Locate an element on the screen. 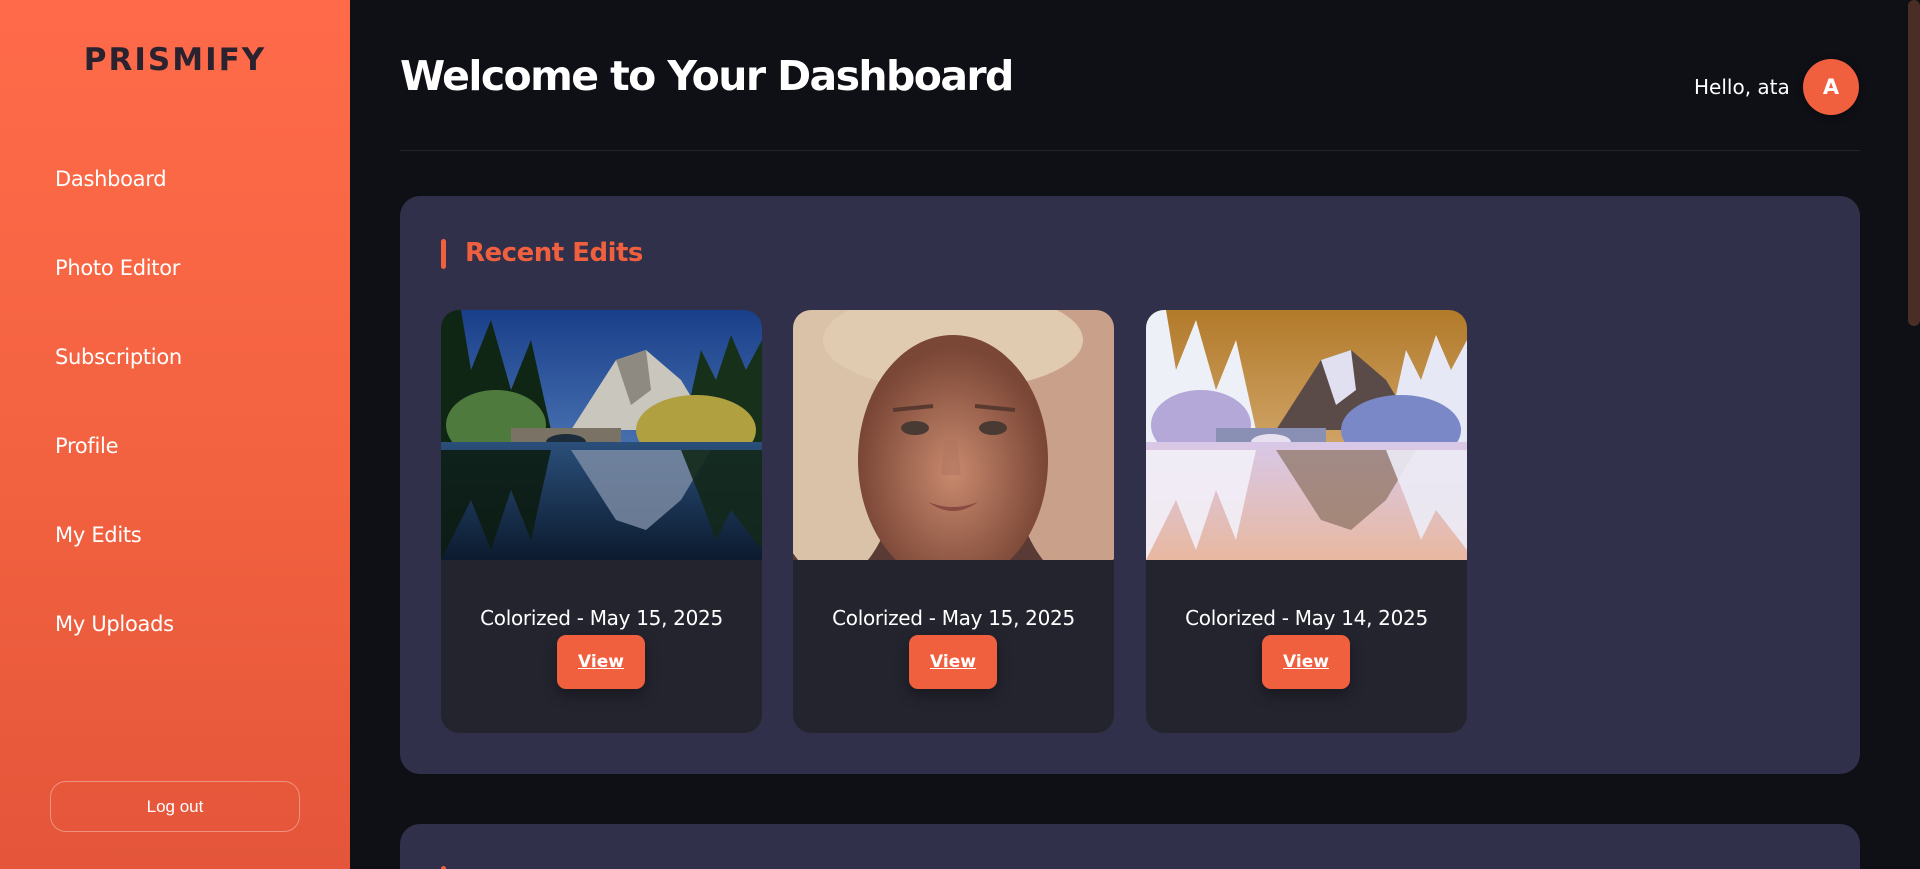 The height and width of the screenshot is (869, 1920). header-divider is located at coordinates (1130, 150).